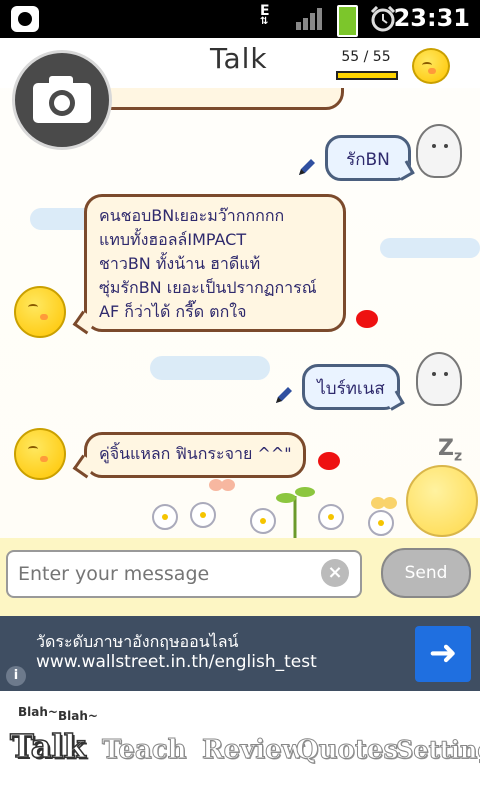  What do you see at coordinates (335, 573) in the screenshot?
I see `clear-icon: ×` at bounding box center [335, 573].